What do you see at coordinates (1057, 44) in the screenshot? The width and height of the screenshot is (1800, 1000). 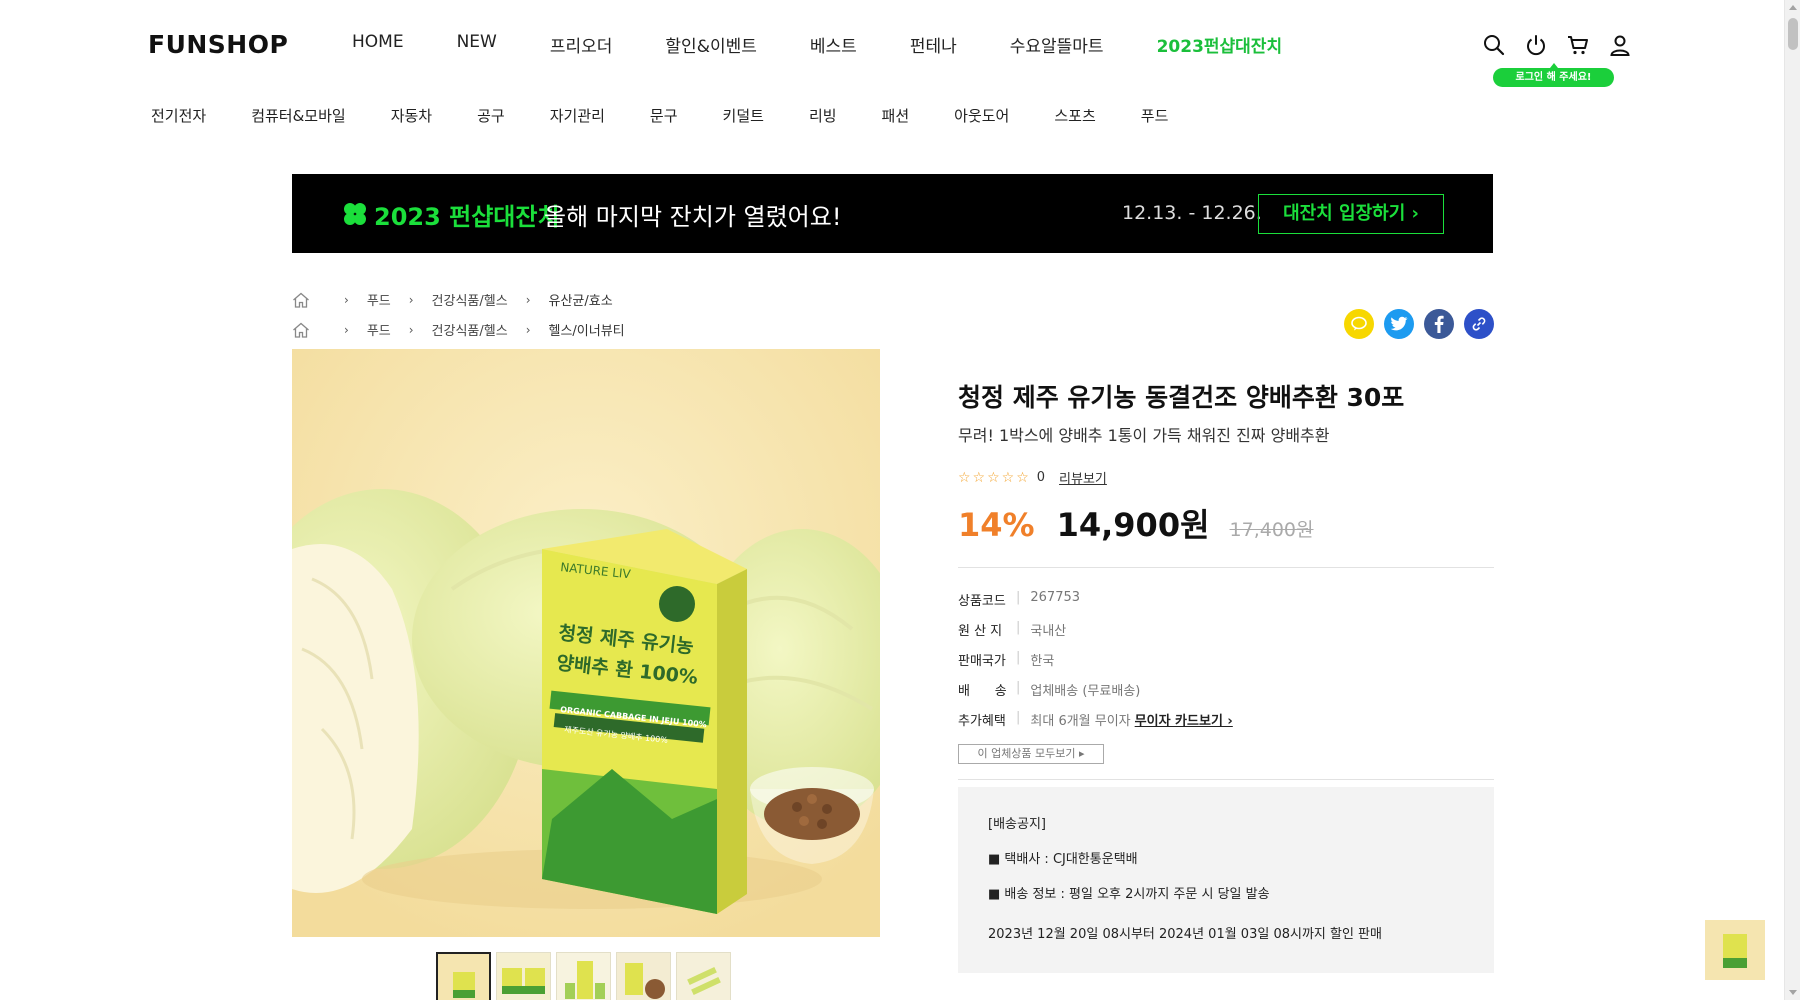 I see `nav-wednesday-mart: 수요알뜰마트` at bounding box center [1057, 44].